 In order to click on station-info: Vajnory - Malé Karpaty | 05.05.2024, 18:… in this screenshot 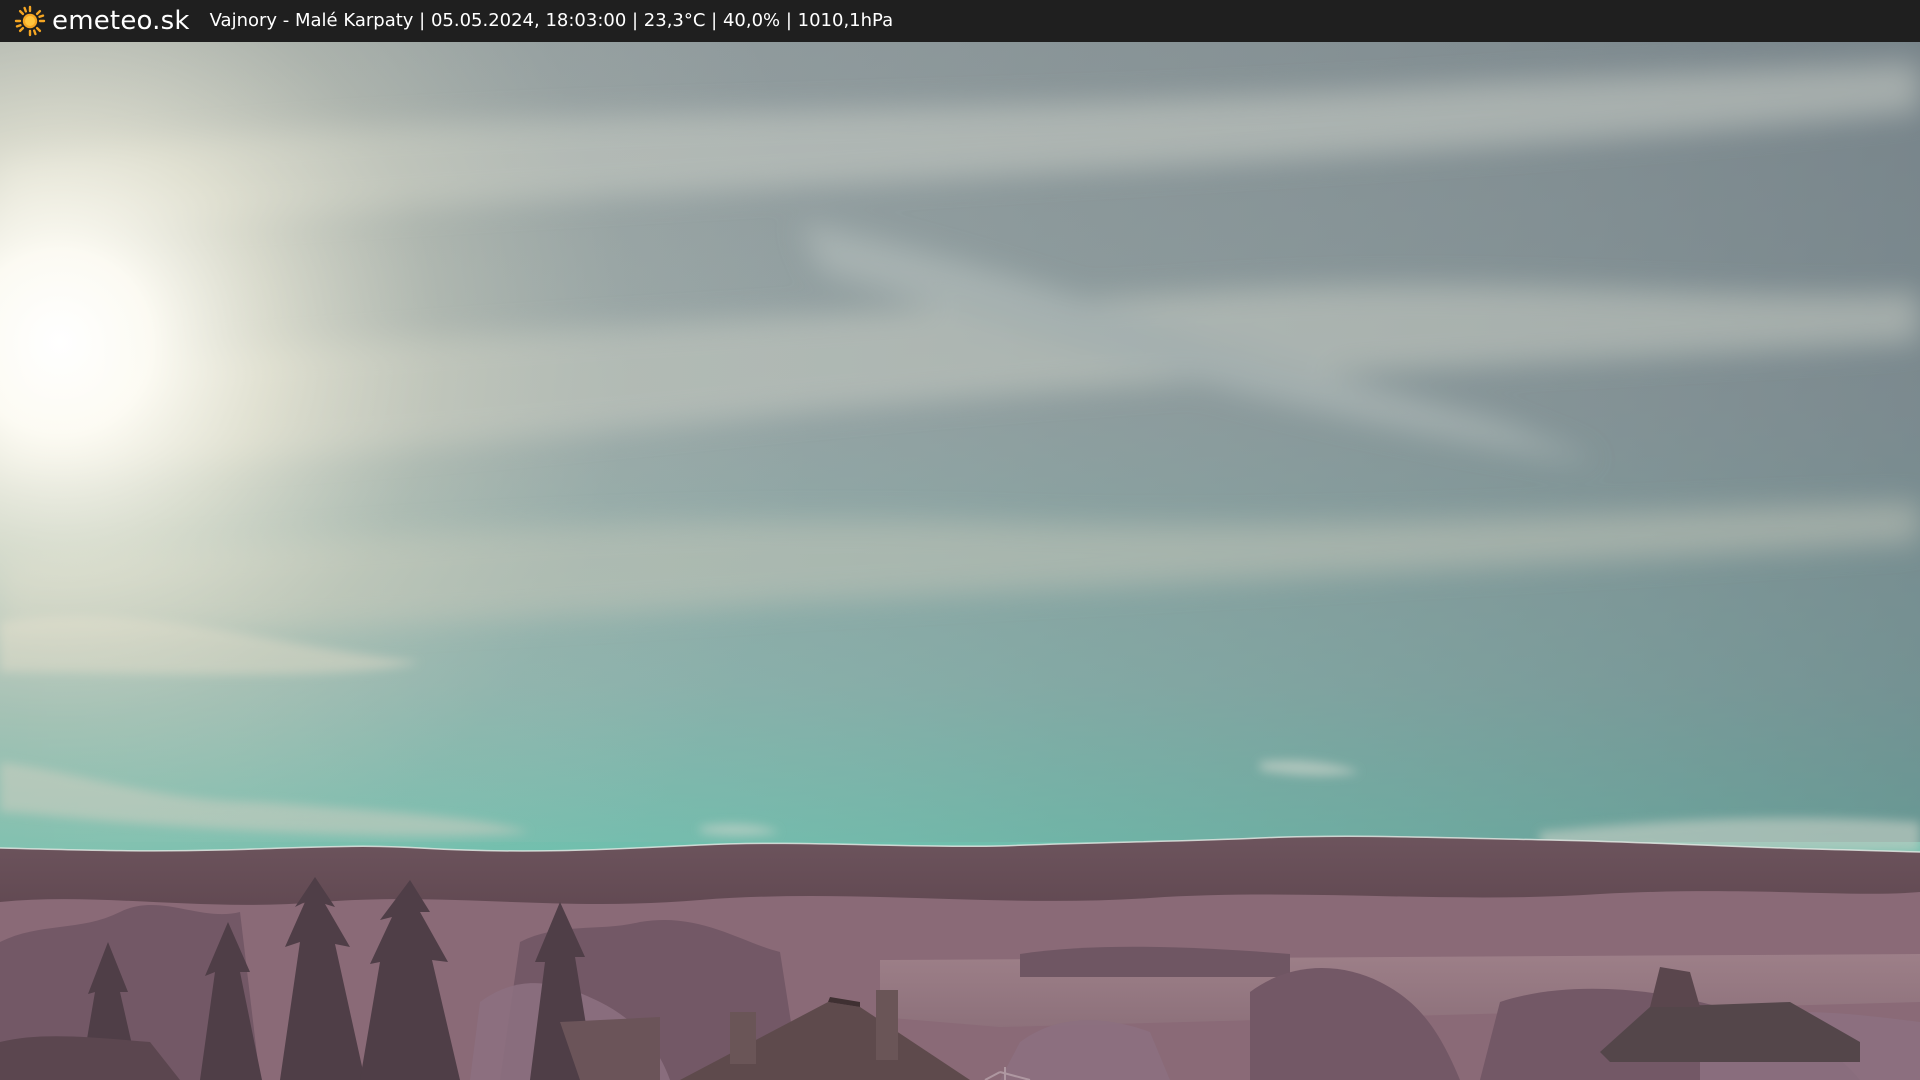, I will do `click(551, 20)`.